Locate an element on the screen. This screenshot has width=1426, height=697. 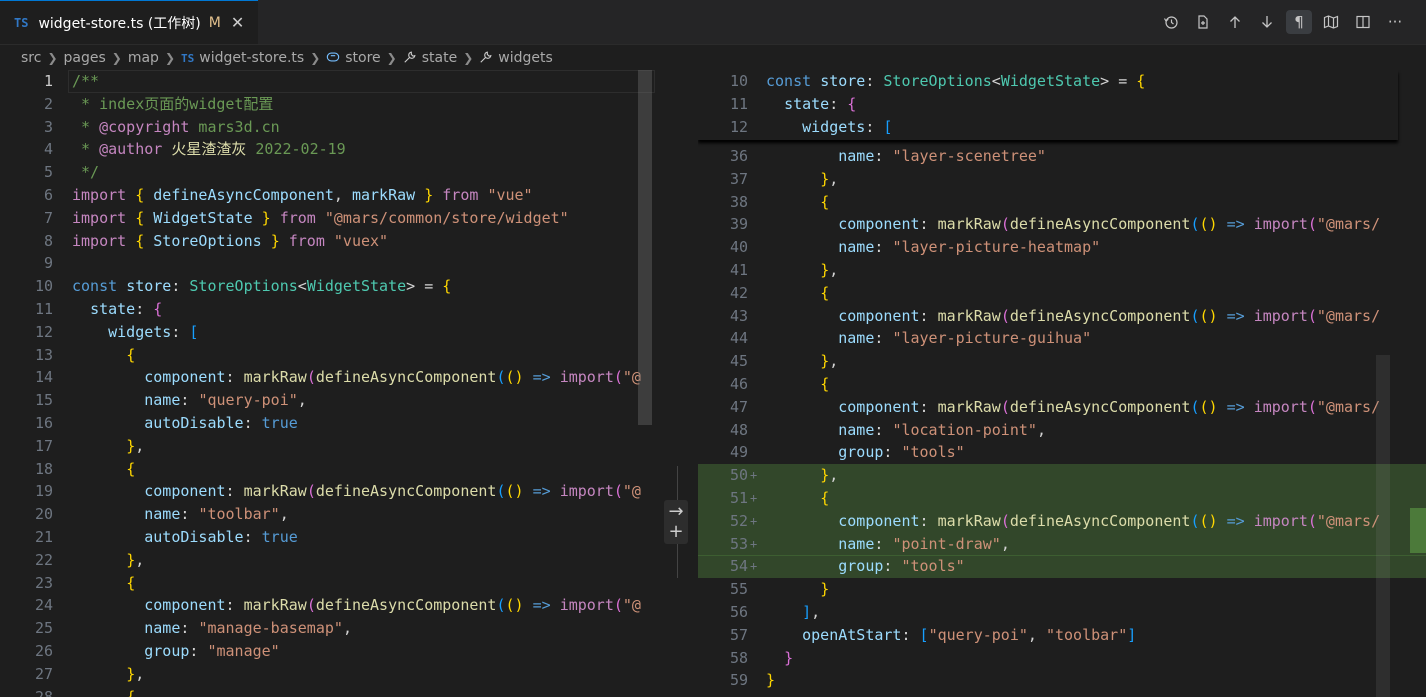
code-line: 8 import { StoreOptions } from "vuex" is located at coordinates (327, 241).